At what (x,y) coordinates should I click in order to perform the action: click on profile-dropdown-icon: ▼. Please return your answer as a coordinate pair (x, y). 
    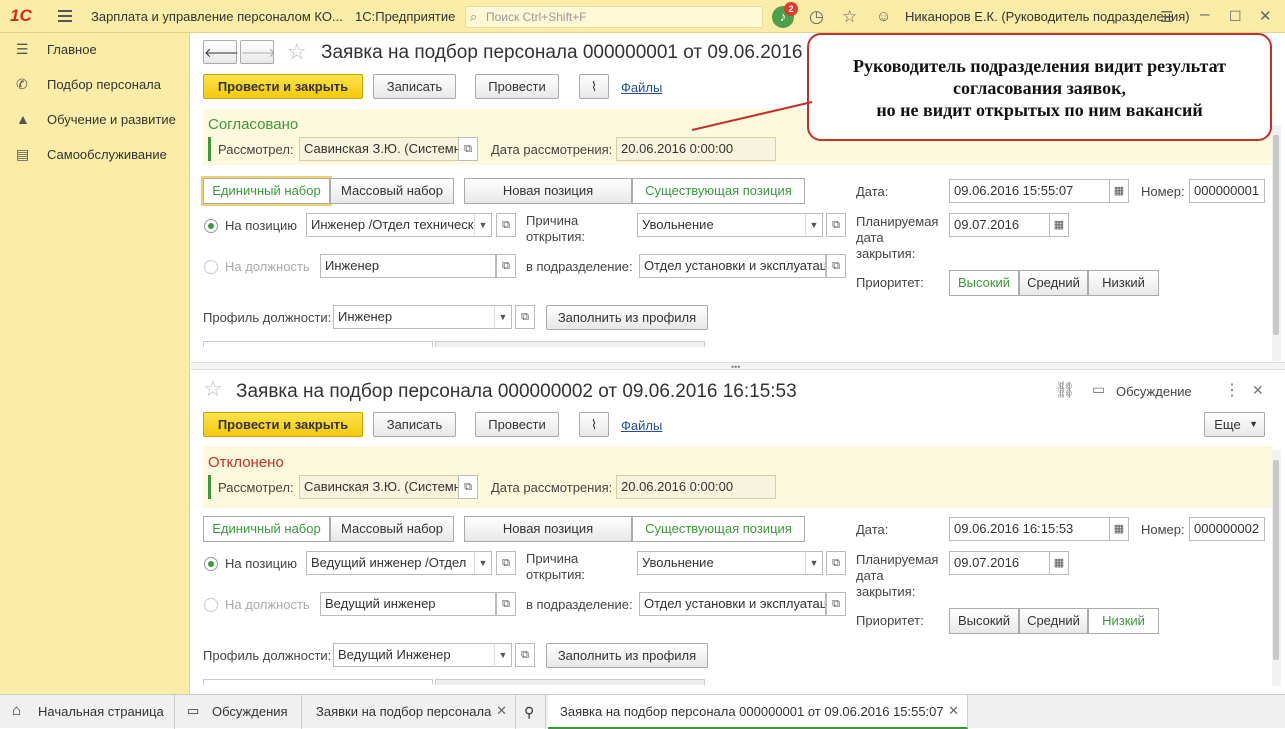
    Looking at the image, I should click on (503, 317).